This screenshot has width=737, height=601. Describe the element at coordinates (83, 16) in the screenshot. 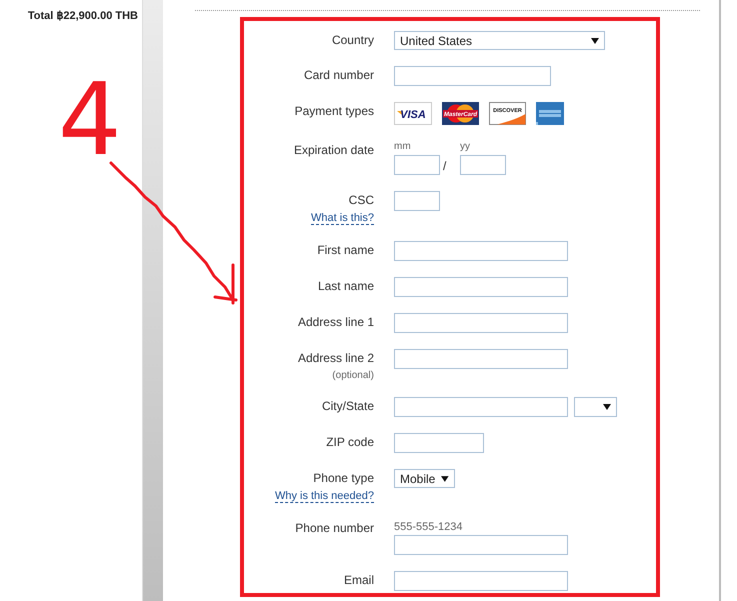

I see `order-total: Total ฿22,900.00 THB` at that location.